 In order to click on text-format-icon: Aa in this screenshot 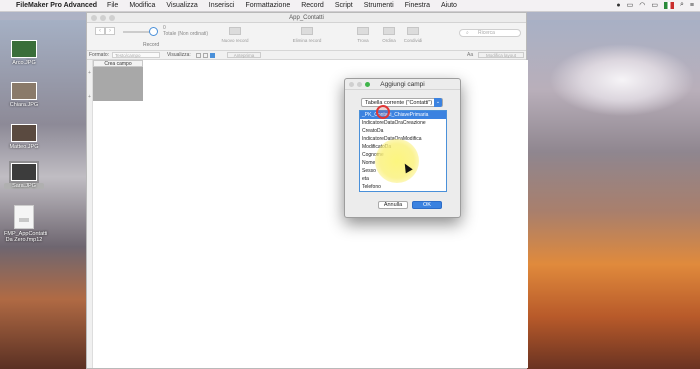, I will do `click(470, 55)`.